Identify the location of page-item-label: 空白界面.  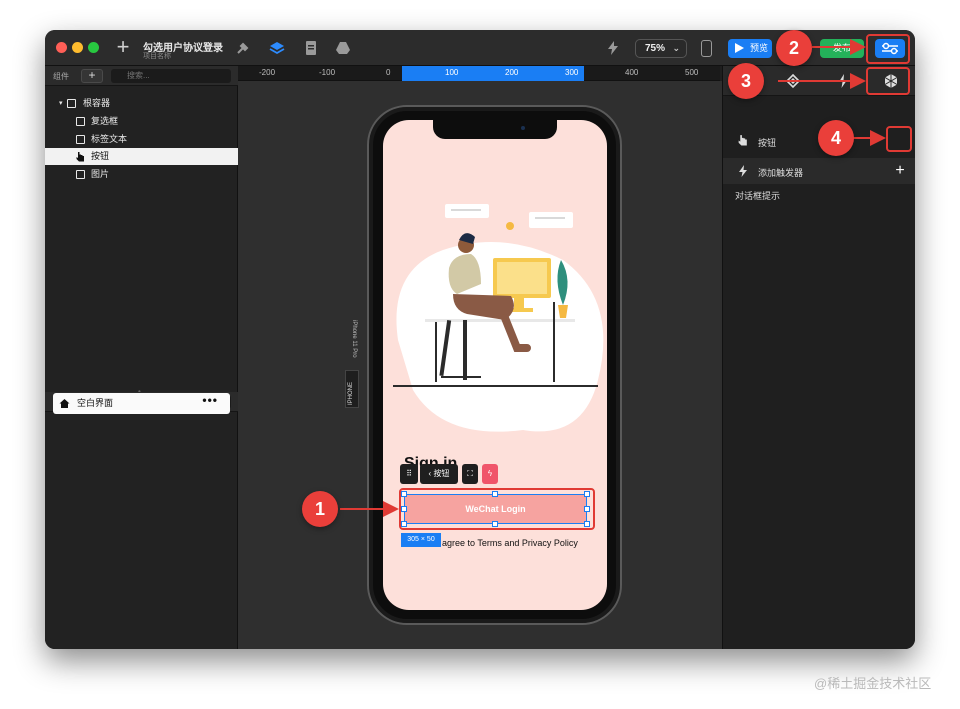
(95, 403).